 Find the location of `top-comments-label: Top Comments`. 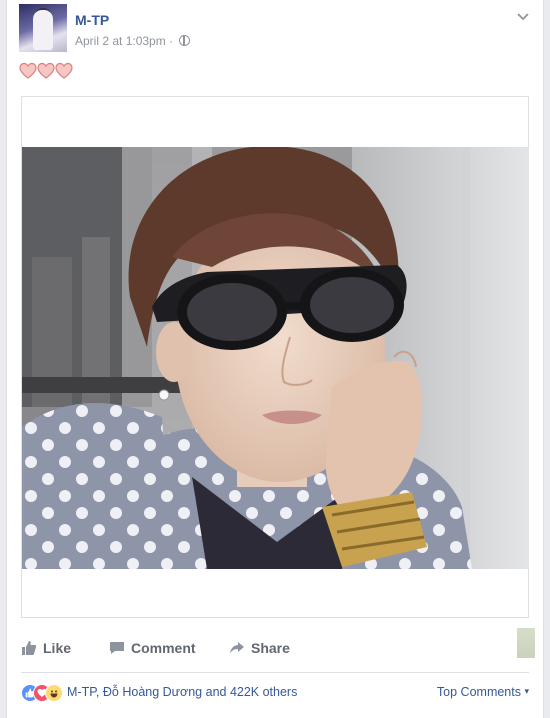

top-comments-label: Top Comments is located at coordinates (478, 692).